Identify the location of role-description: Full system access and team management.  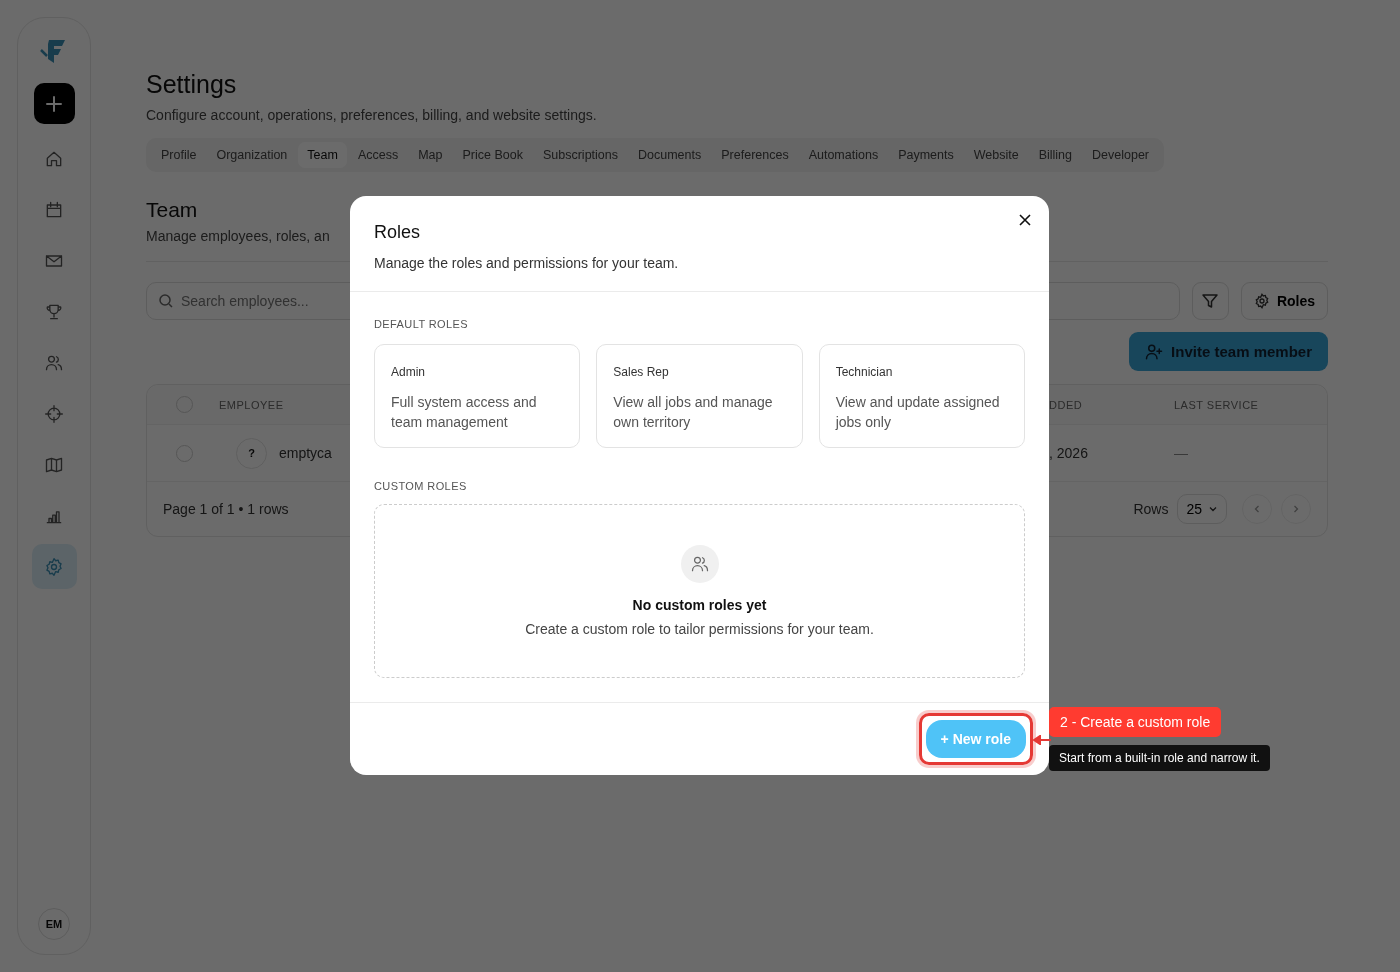
(464, 412).